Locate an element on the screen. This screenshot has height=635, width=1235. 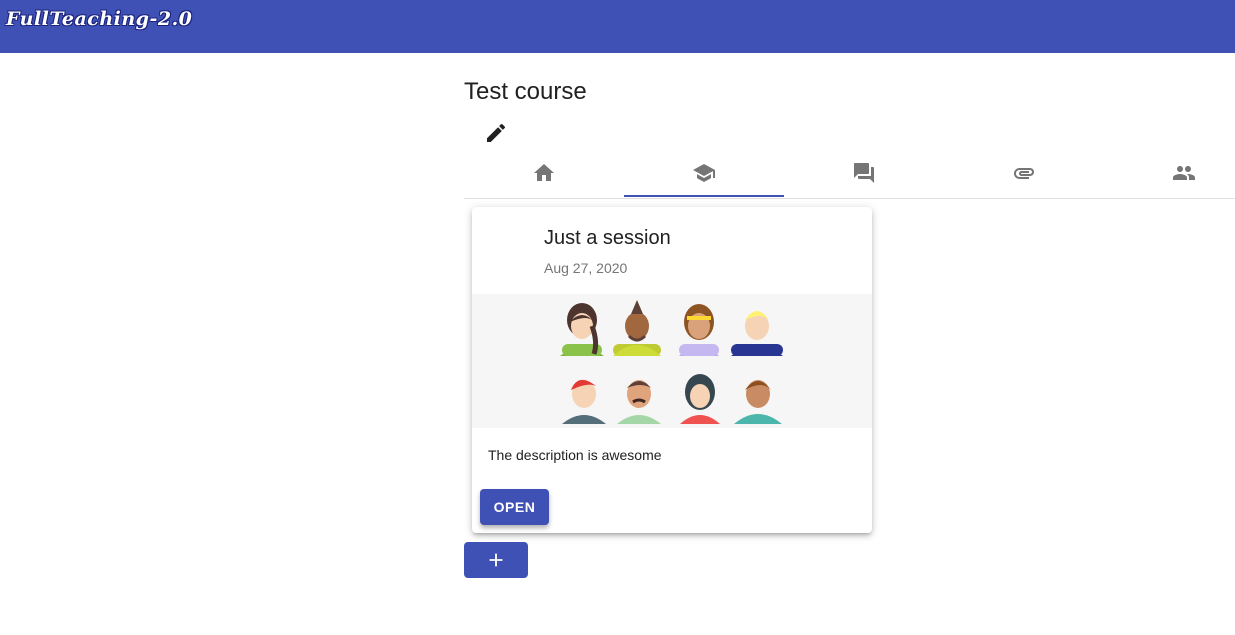
session-image is located at coordinates (672, 361).